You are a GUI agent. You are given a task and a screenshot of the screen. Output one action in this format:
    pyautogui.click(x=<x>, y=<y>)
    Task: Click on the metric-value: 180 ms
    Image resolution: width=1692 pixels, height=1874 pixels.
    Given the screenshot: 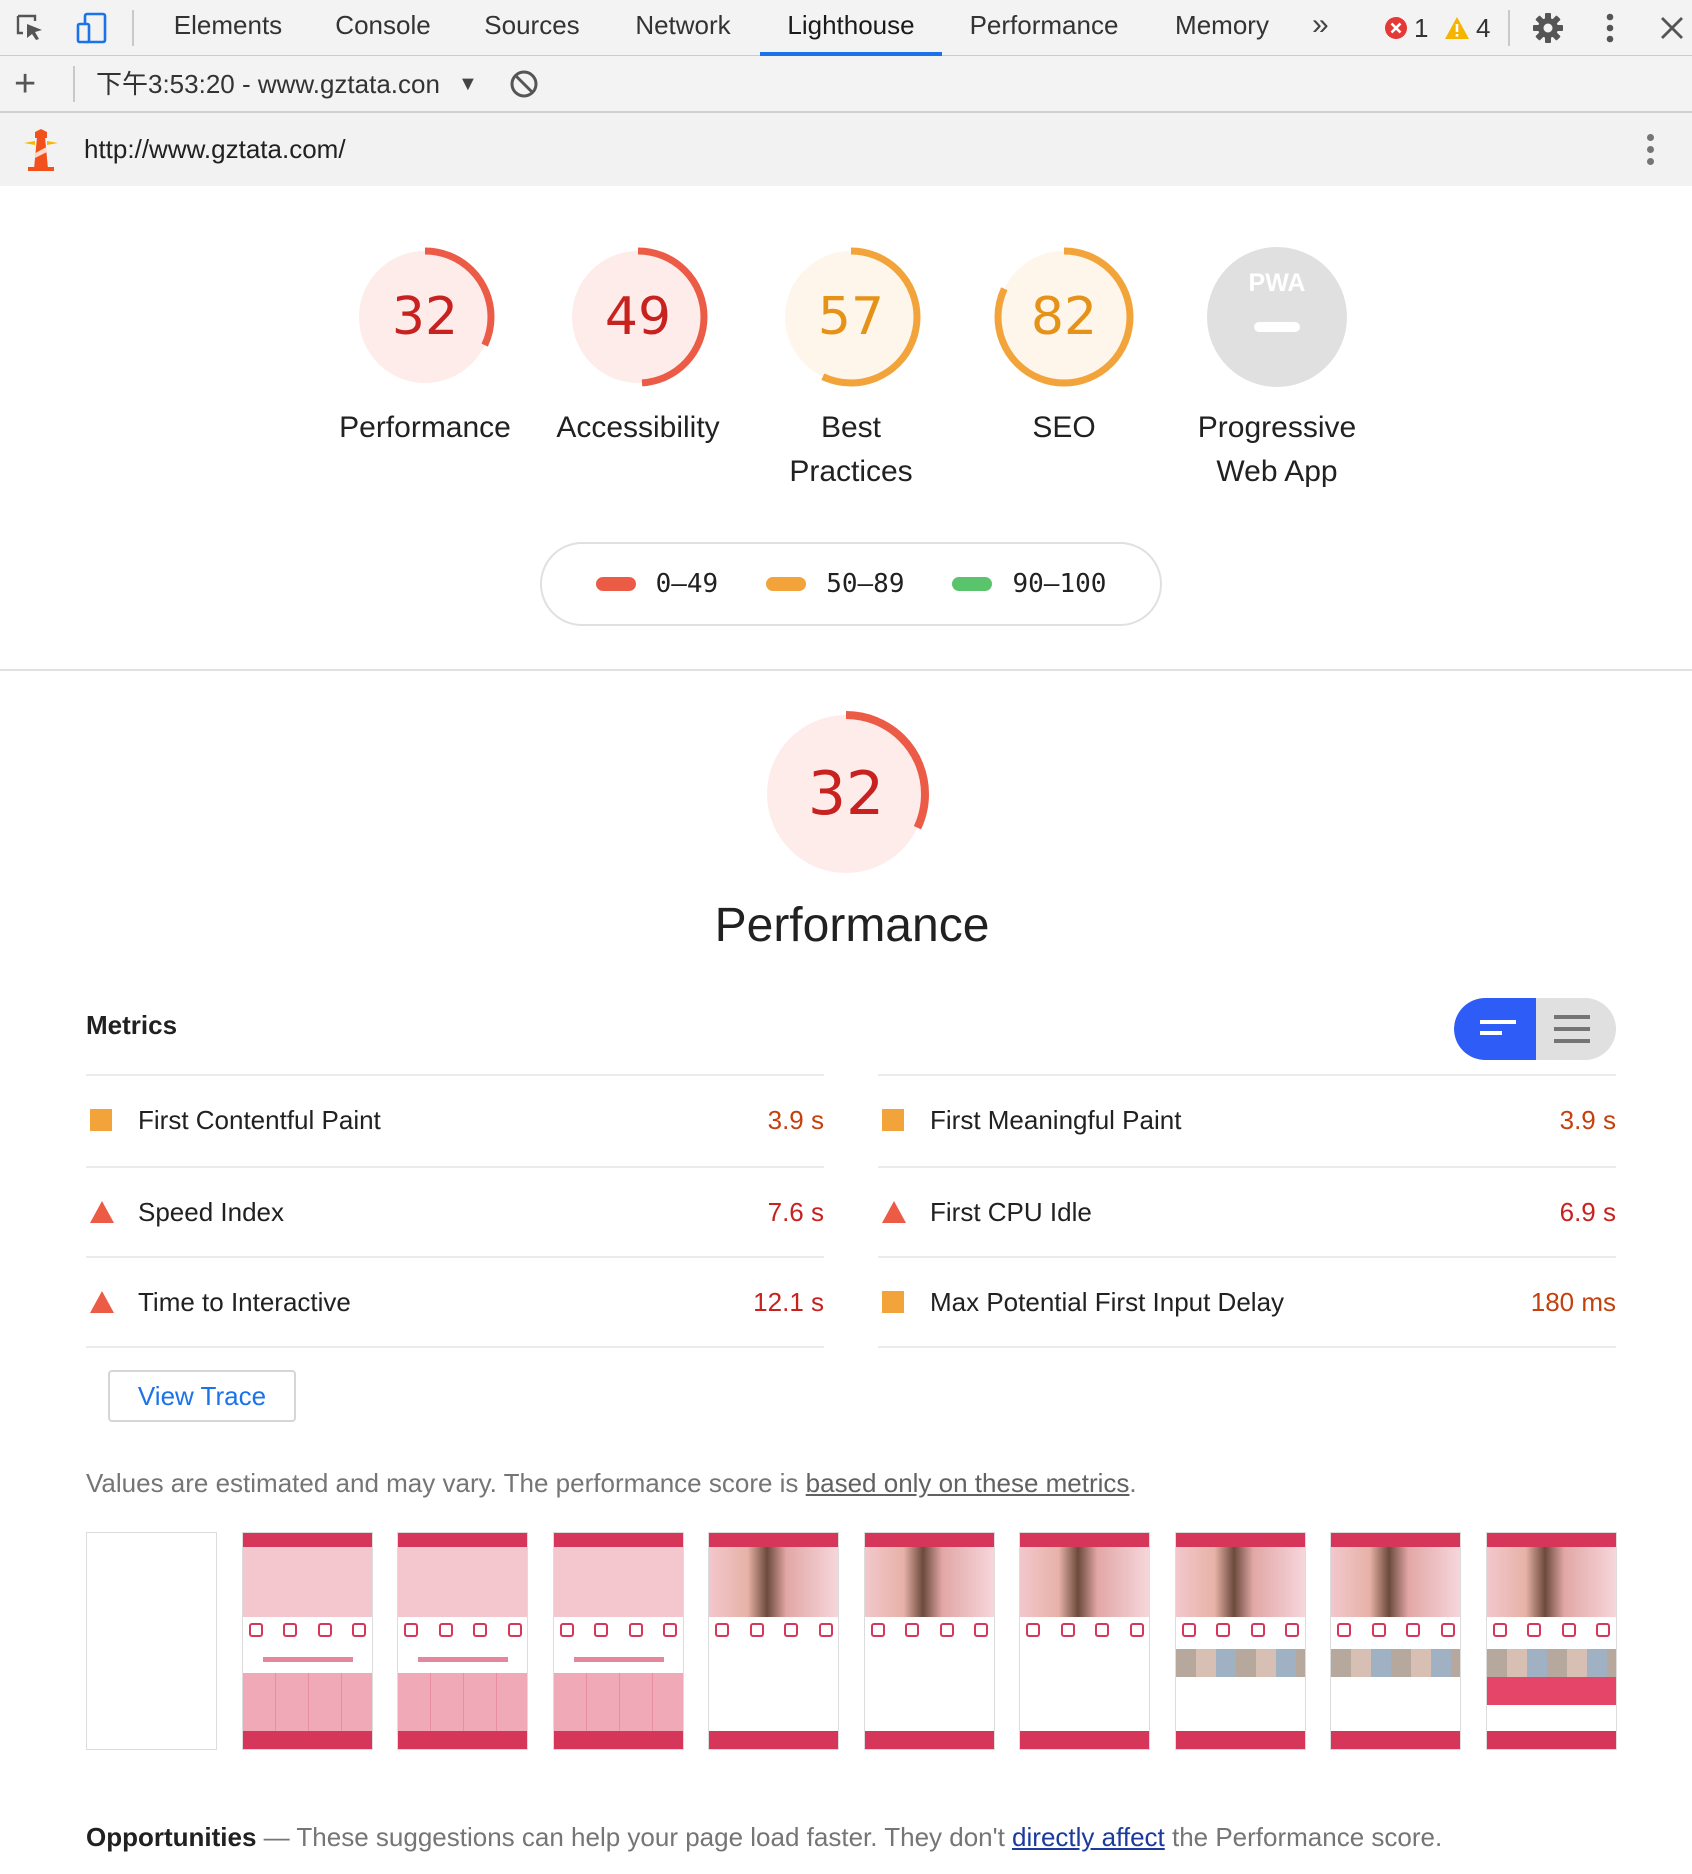 What is the action you would take?
    pyautogui.click(x=1573, y=1301)
    